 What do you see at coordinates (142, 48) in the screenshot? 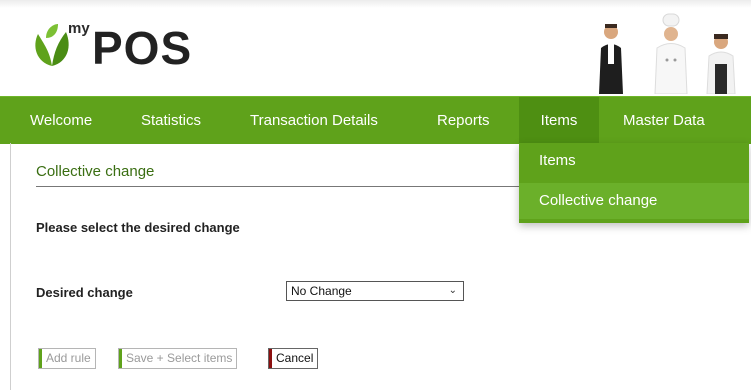
I see `logo-pos-text: POS` at bounding box center [142, 48].